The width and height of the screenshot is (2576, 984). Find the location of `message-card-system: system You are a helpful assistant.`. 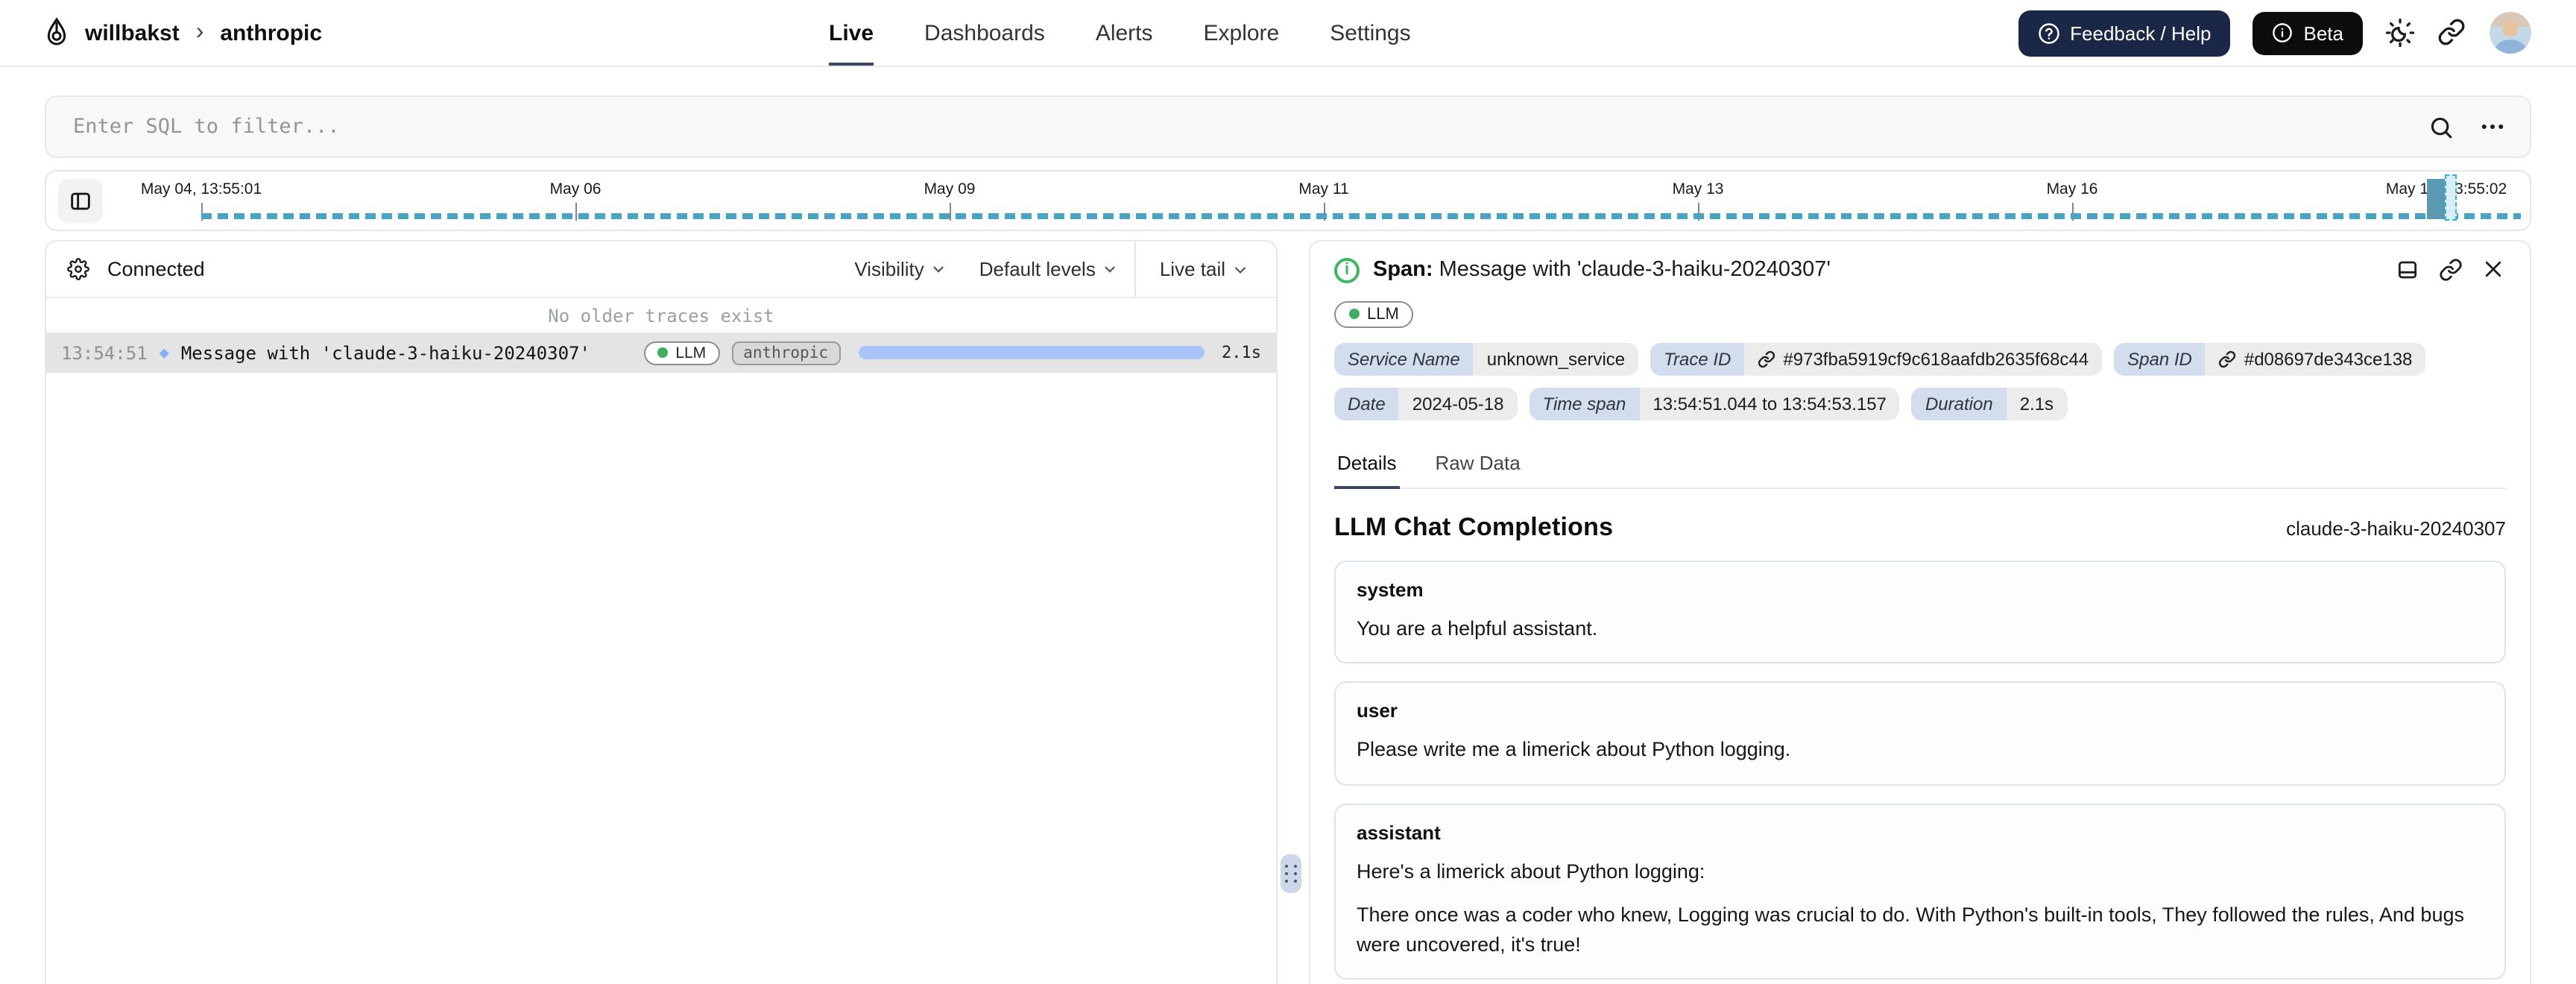

message-card-system: system You are a helpful assistant. is located at coordinates (1920, 612).